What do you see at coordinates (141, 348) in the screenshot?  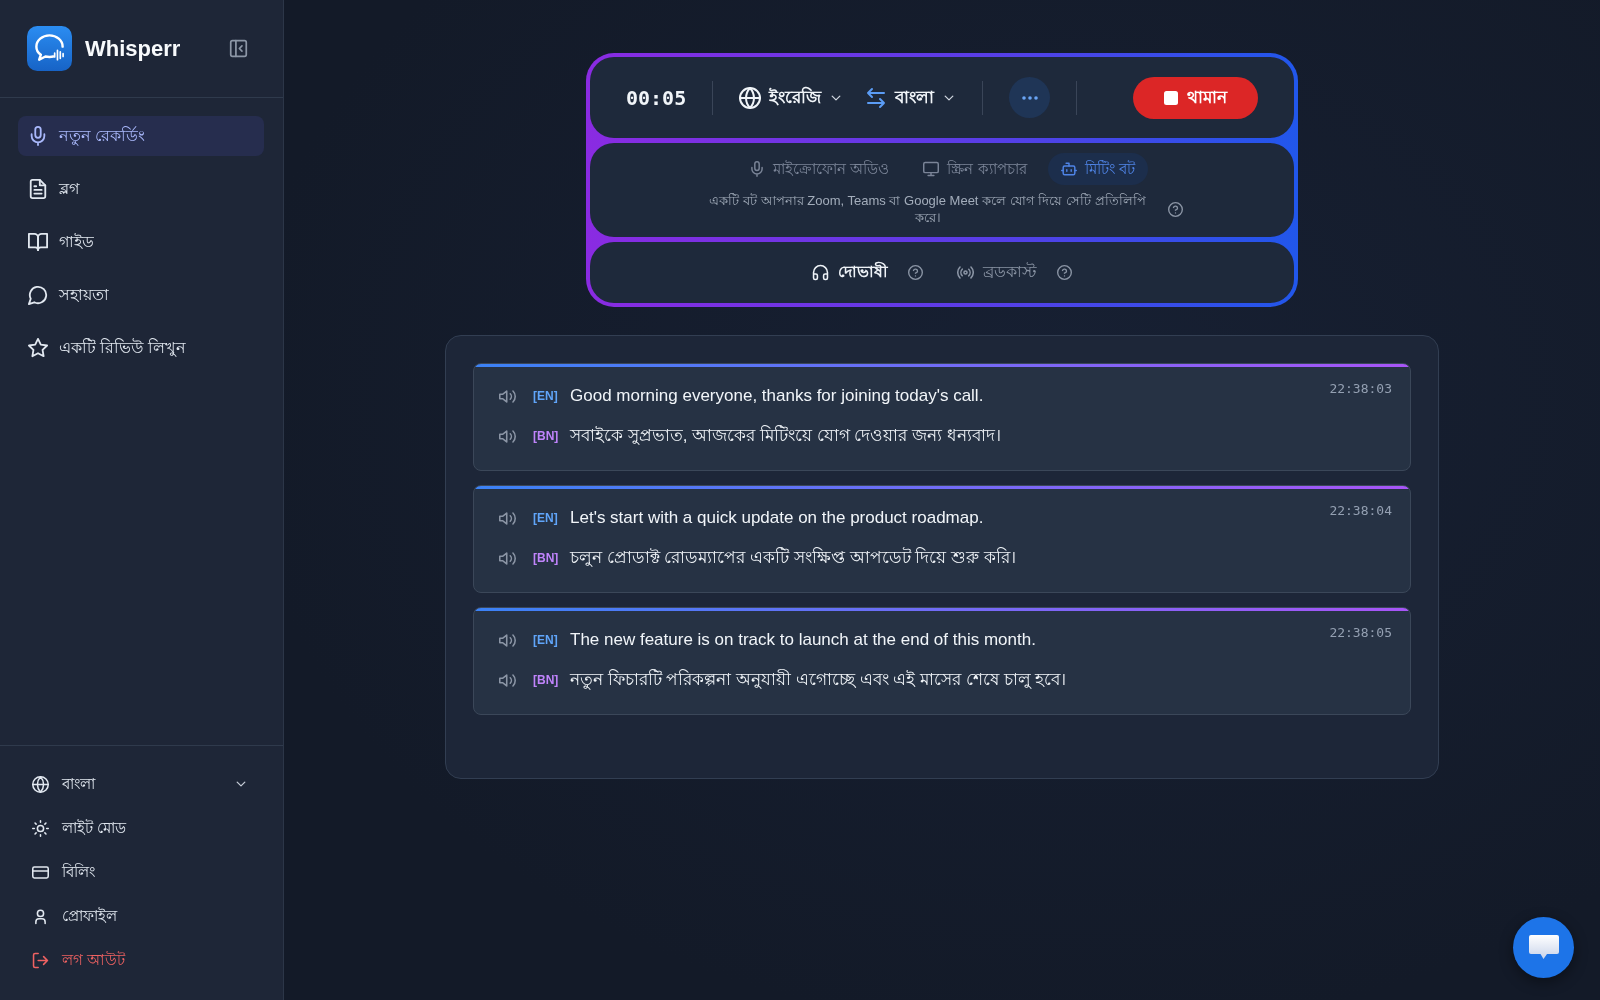 I see `nav-item: একটি রিভিউ লিখুন` at bounding box center [141, 348].